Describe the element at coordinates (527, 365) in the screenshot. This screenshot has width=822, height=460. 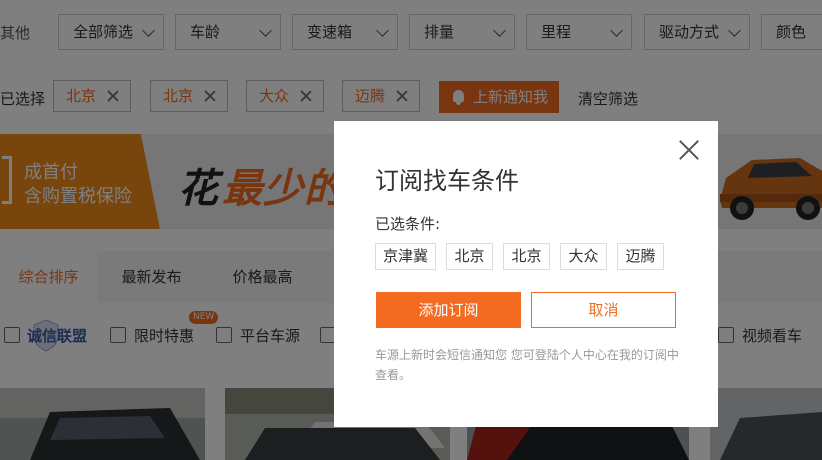
I see `modal-note: 车源上新时会短信通知您 您可登陆个人中心在我的订阅中查看。` at that location.